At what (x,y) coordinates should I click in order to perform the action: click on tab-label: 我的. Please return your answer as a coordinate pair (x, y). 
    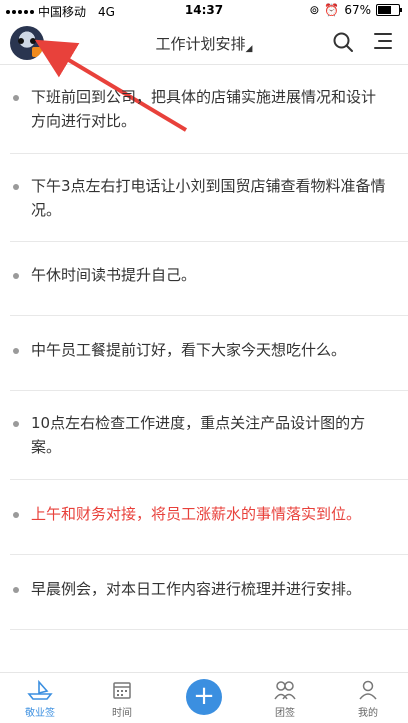
    Looking at the image, I should click on (368, 713).